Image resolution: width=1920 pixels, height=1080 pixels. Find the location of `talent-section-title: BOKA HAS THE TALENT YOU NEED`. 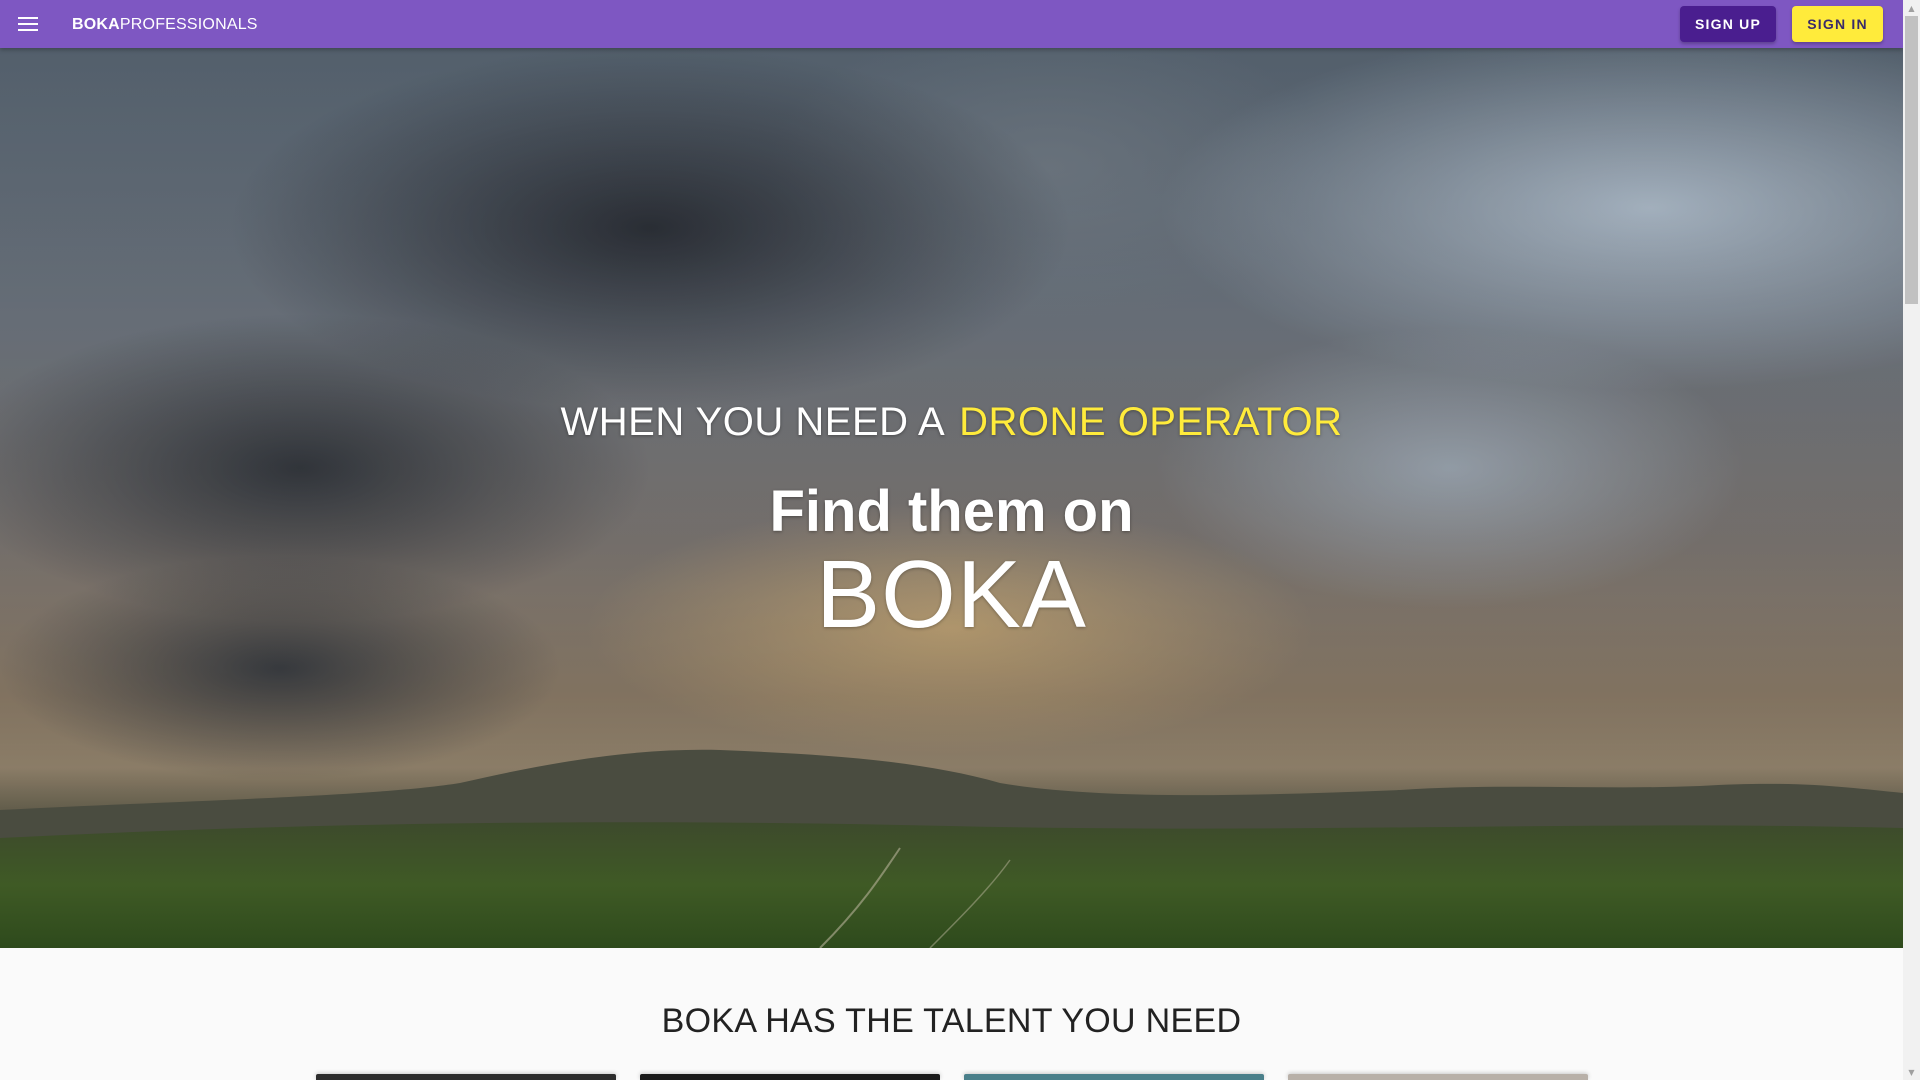

talent-section-title: BOKA HAS THE TALENT YOU NEED is located at coordinates (951, 1021).